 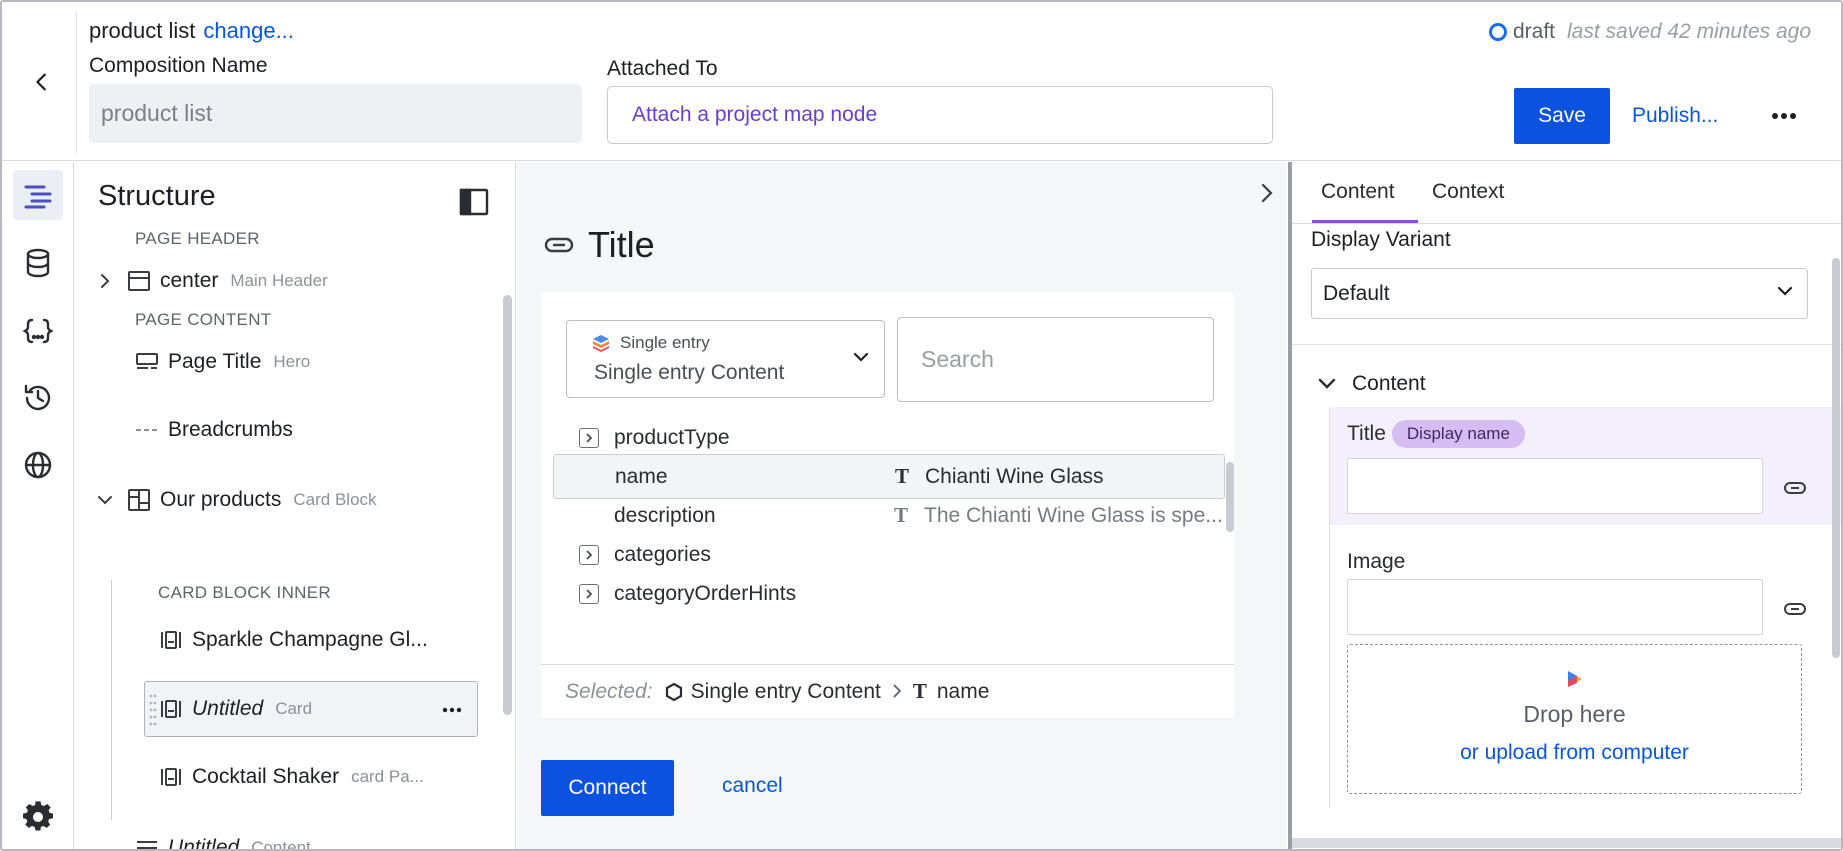 I want to click on connect-button: Connect, so click(x=607, y=788).